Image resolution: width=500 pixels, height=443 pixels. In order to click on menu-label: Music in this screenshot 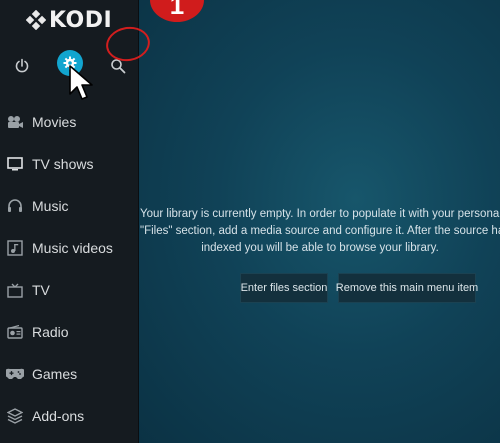, I will do `click(50, 206)`.